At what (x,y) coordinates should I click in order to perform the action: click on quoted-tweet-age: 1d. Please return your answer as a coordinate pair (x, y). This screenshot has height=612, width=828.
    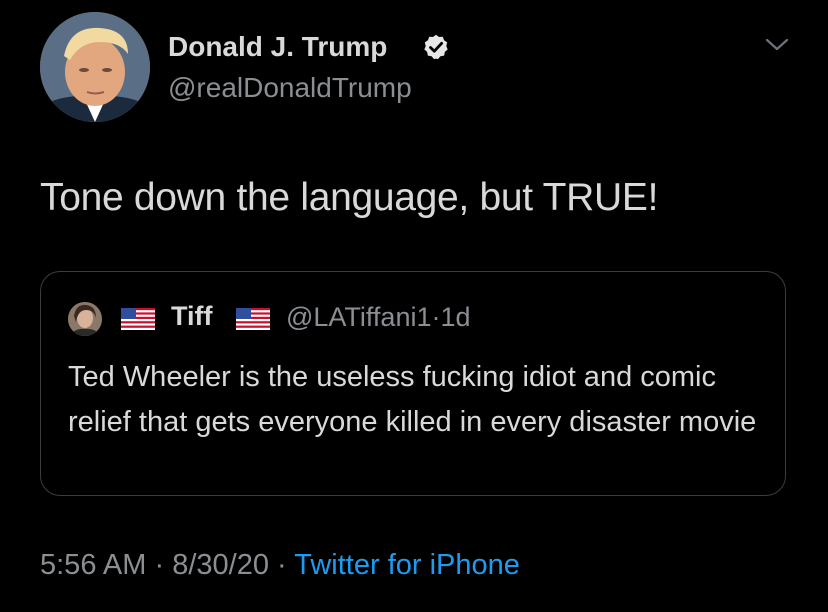
    Looking at the image, I should click on (455, 317).